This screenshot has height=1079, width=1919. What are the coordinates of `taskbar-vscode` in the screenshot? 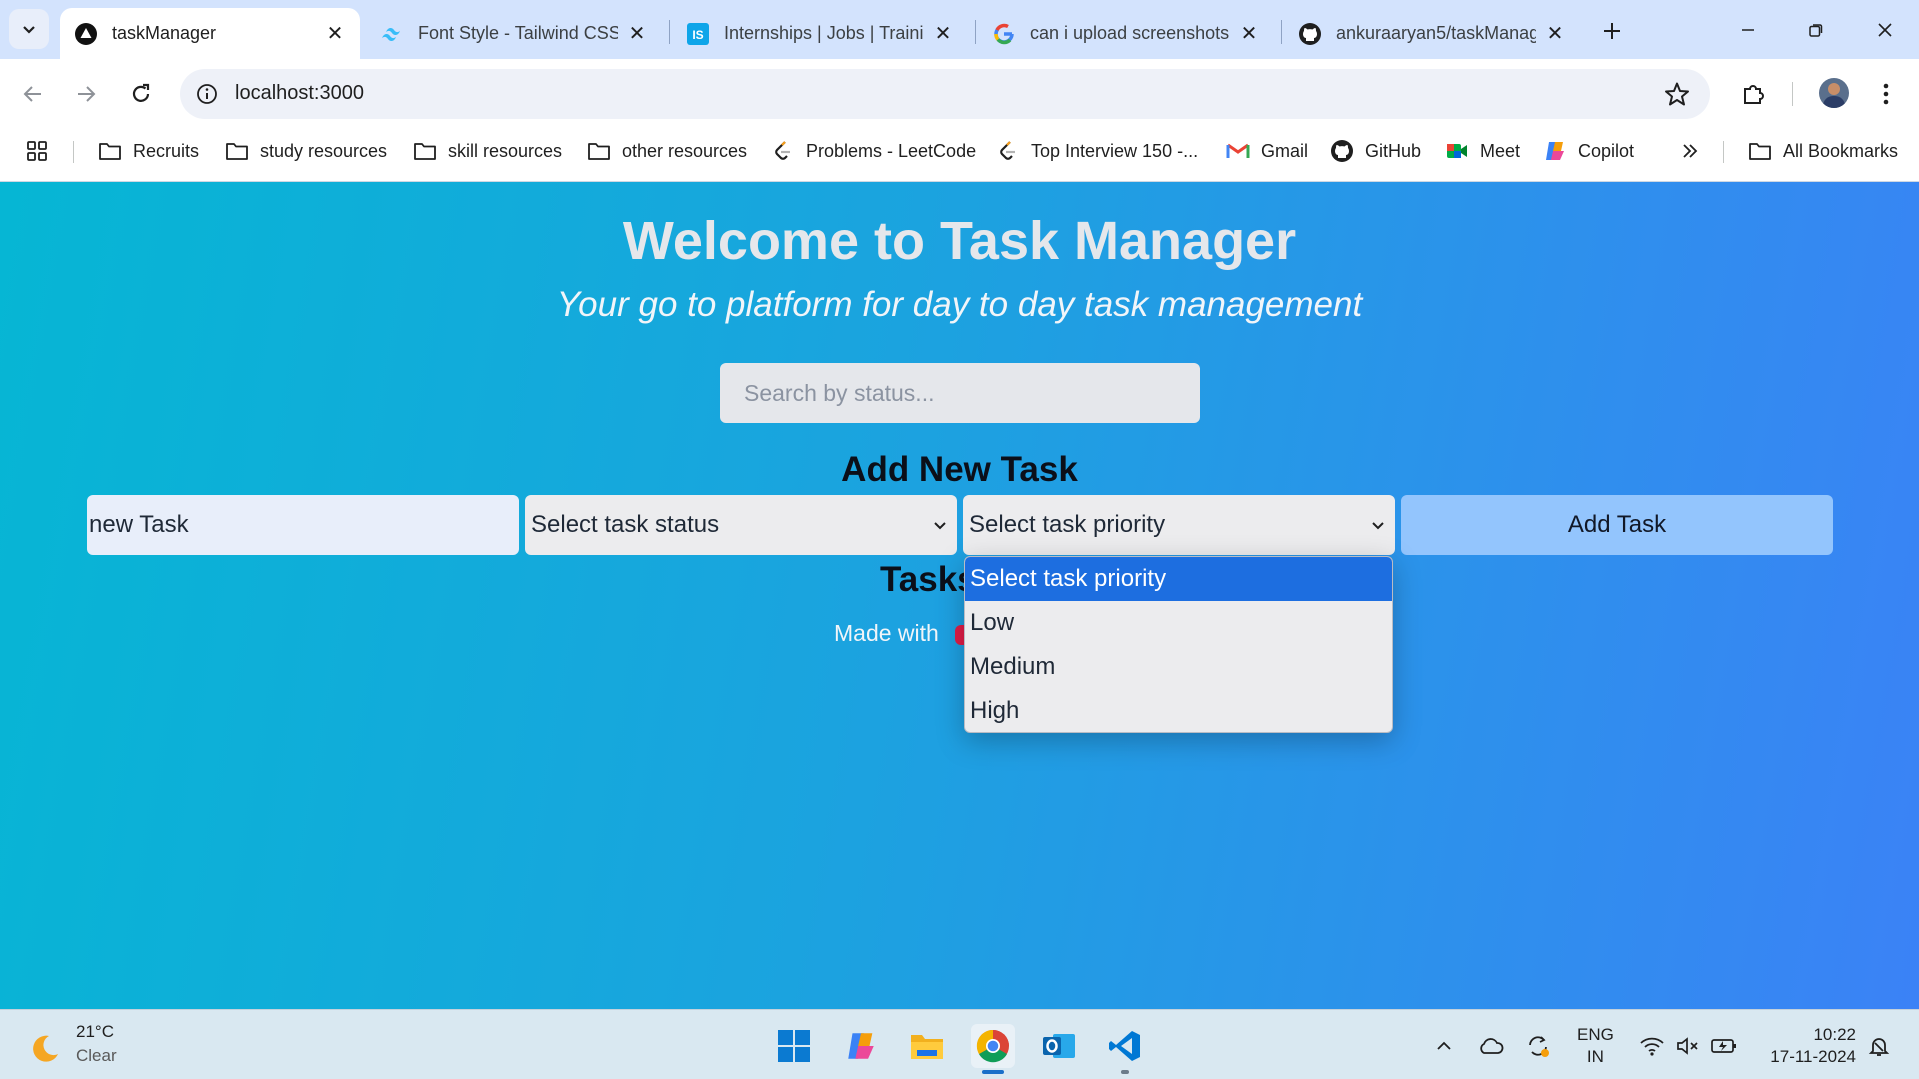 It's located at (1125, 1049).